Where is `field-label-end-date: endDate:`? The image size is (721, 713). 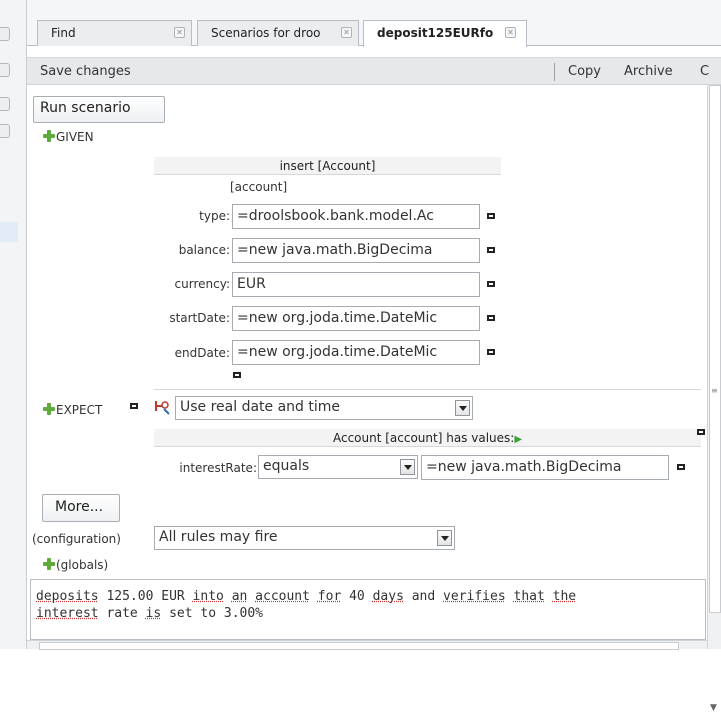
field-label-end-date: endDate: is located at coordinates (202, 353).